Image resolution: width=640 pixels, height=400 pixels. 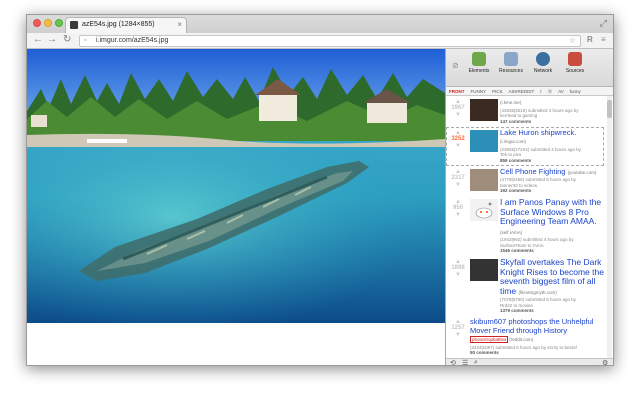 What do you see at coordinates (52, 39) in the screenshot?
I see `forward-arrow-icon: →` at bounding box center [52, 39].